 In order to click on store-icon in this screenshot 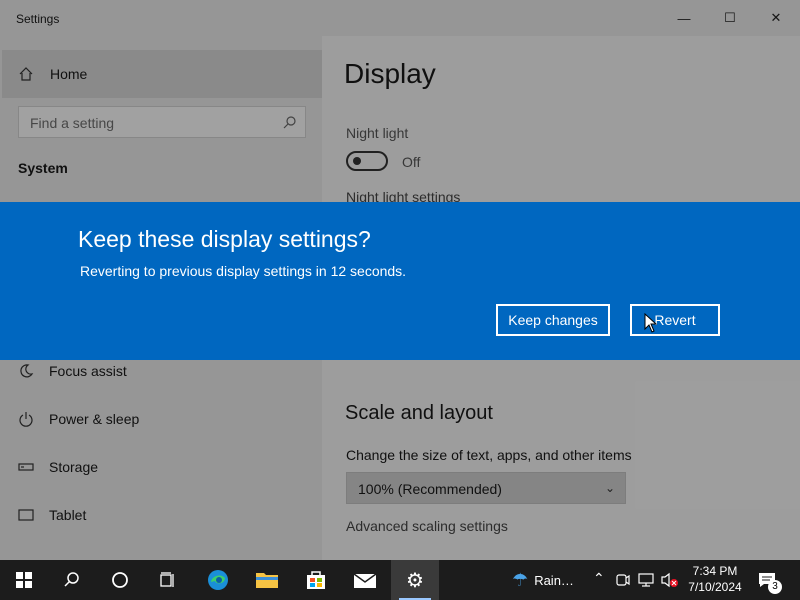, I will do `click(316, 580)`.